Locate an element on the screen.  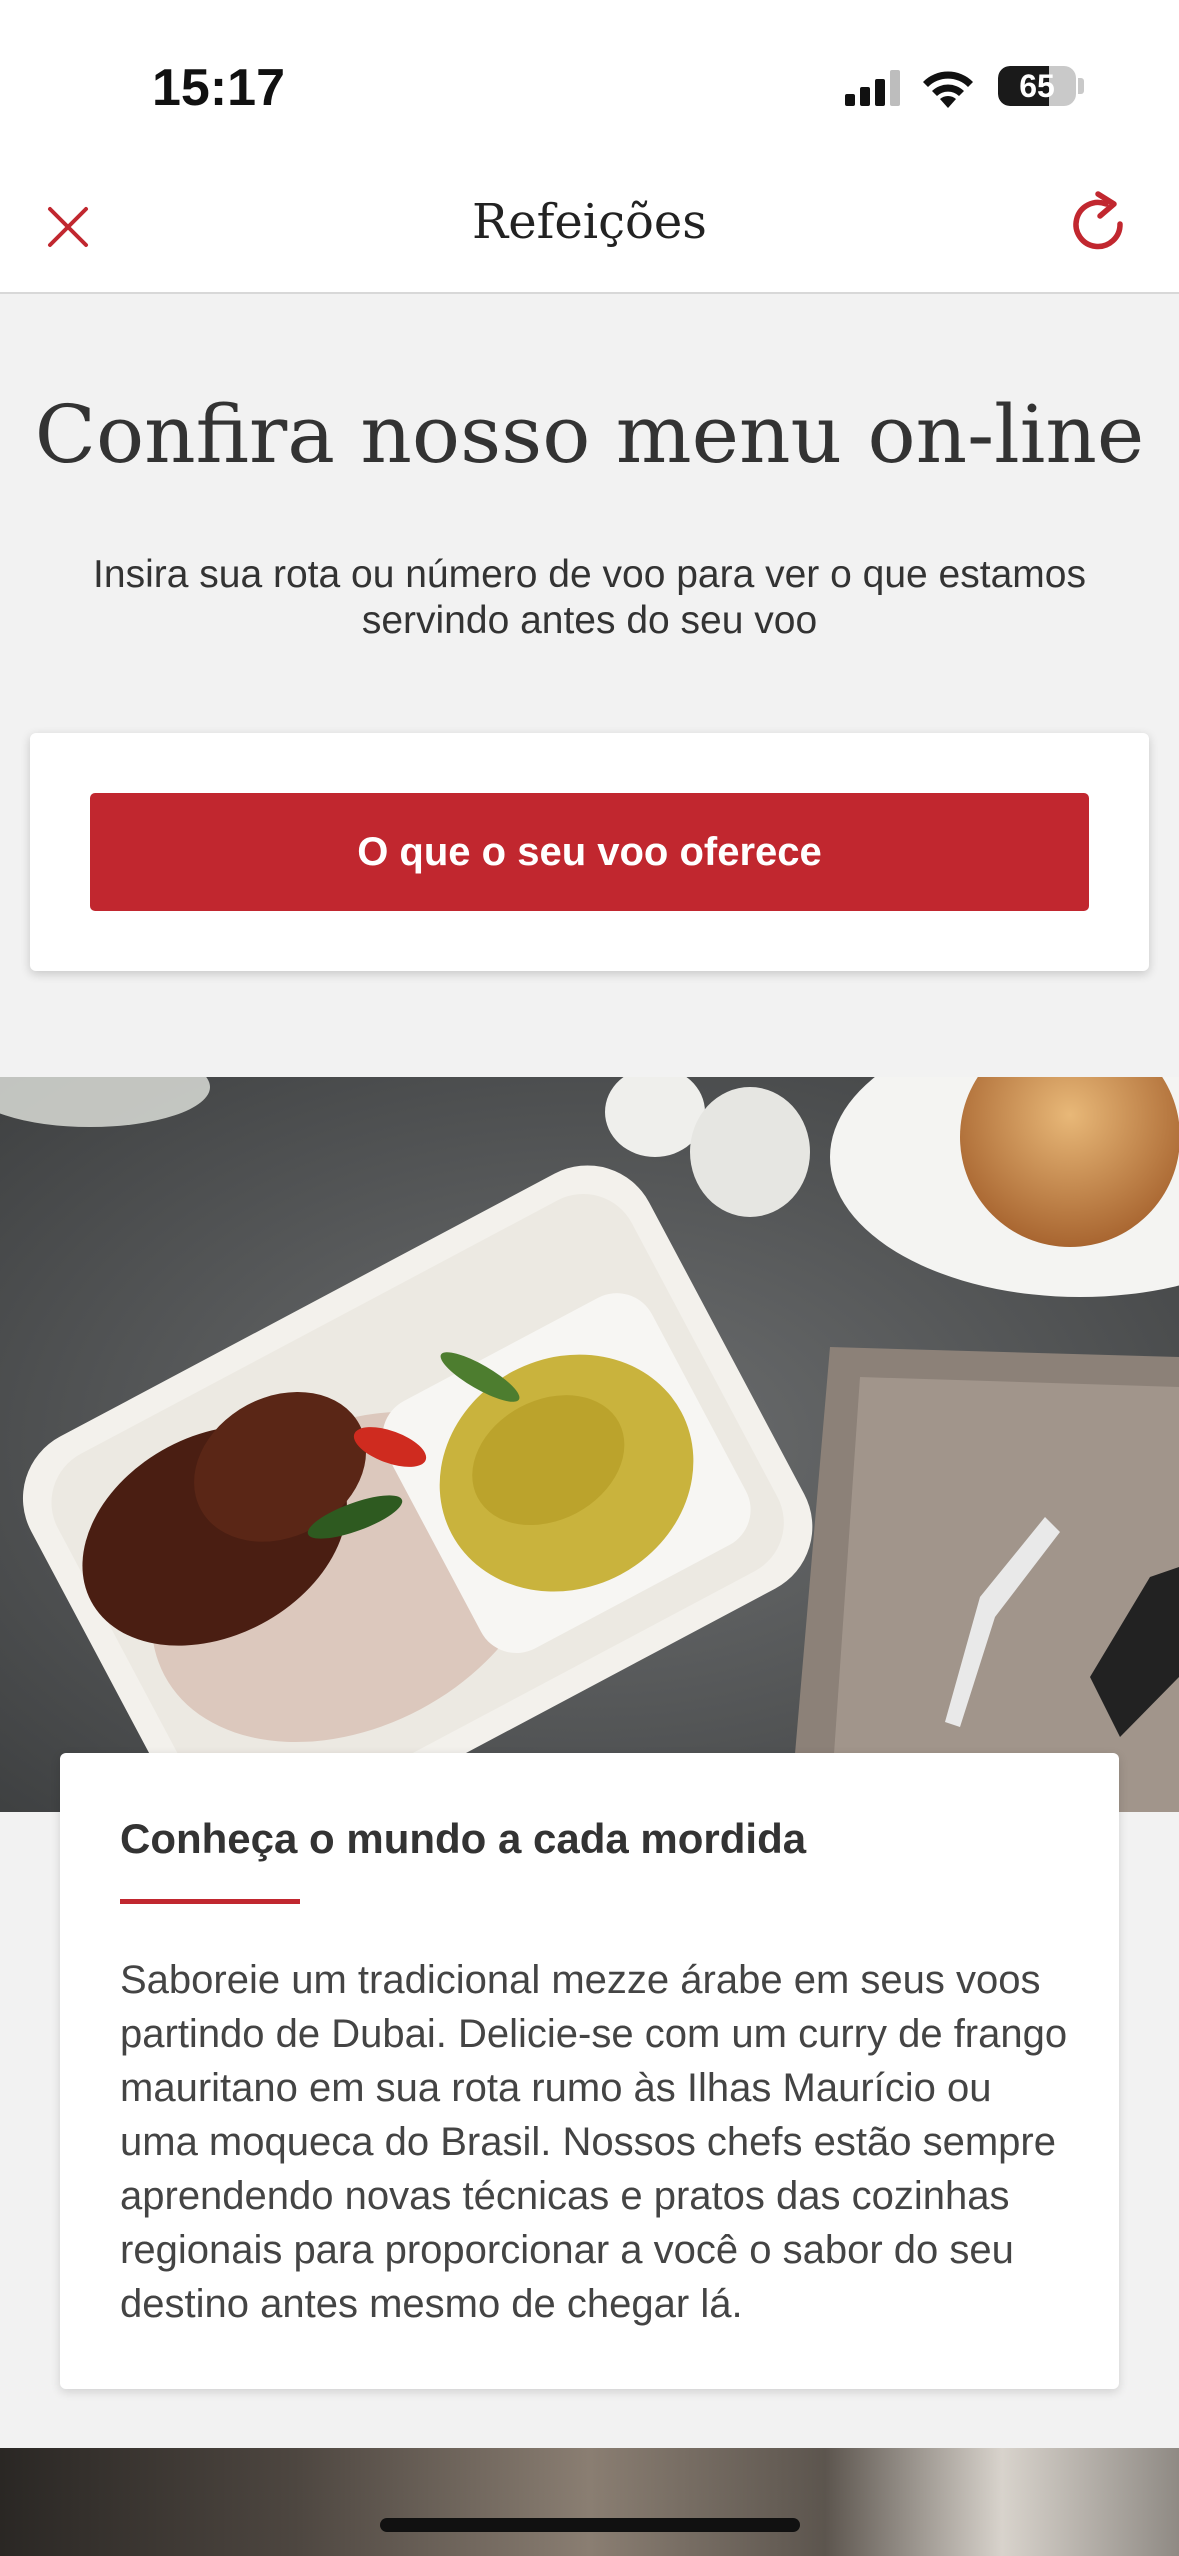
title-underline is located at coordinates (210, 1901).